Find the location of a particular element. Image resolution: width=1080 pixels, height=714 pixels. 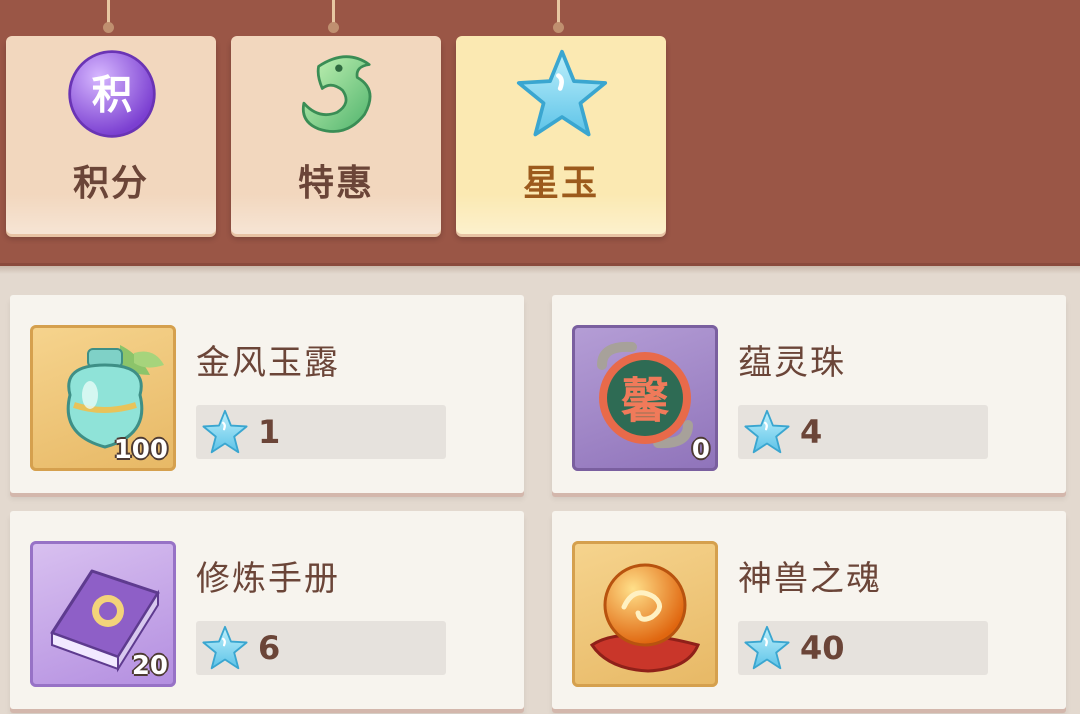

beast-soul-orb-icon is located at coordinates (645, 618).